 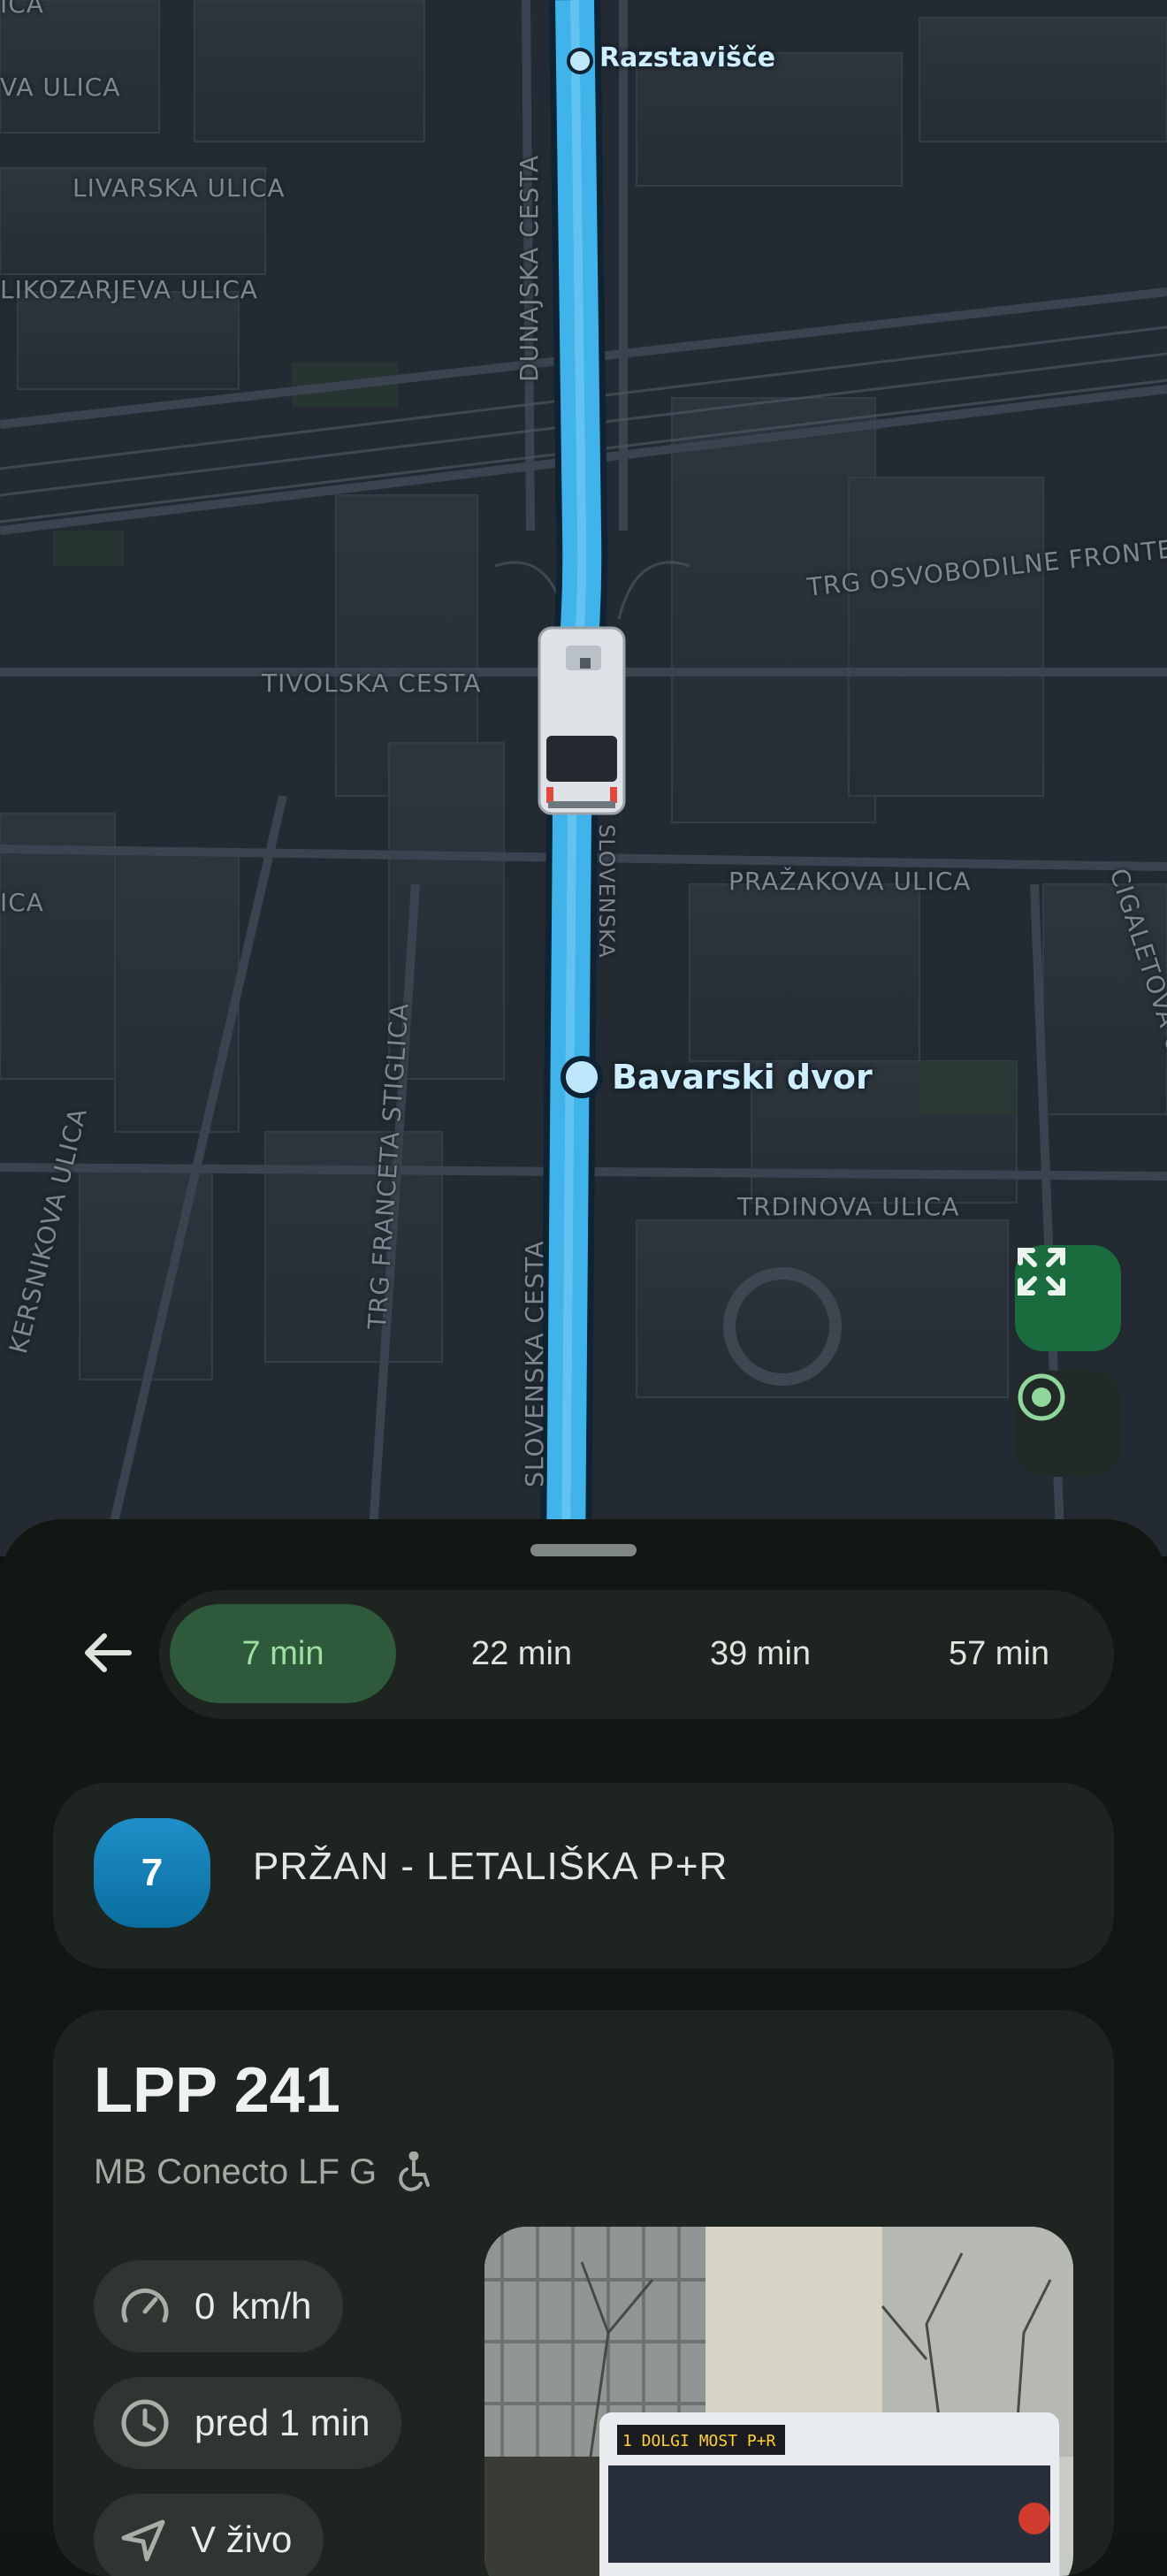 What do you see at coordinates (152, 1873) in the screenshot?
I see `route-number-badge: 7` at bounding box center [152, 1873].